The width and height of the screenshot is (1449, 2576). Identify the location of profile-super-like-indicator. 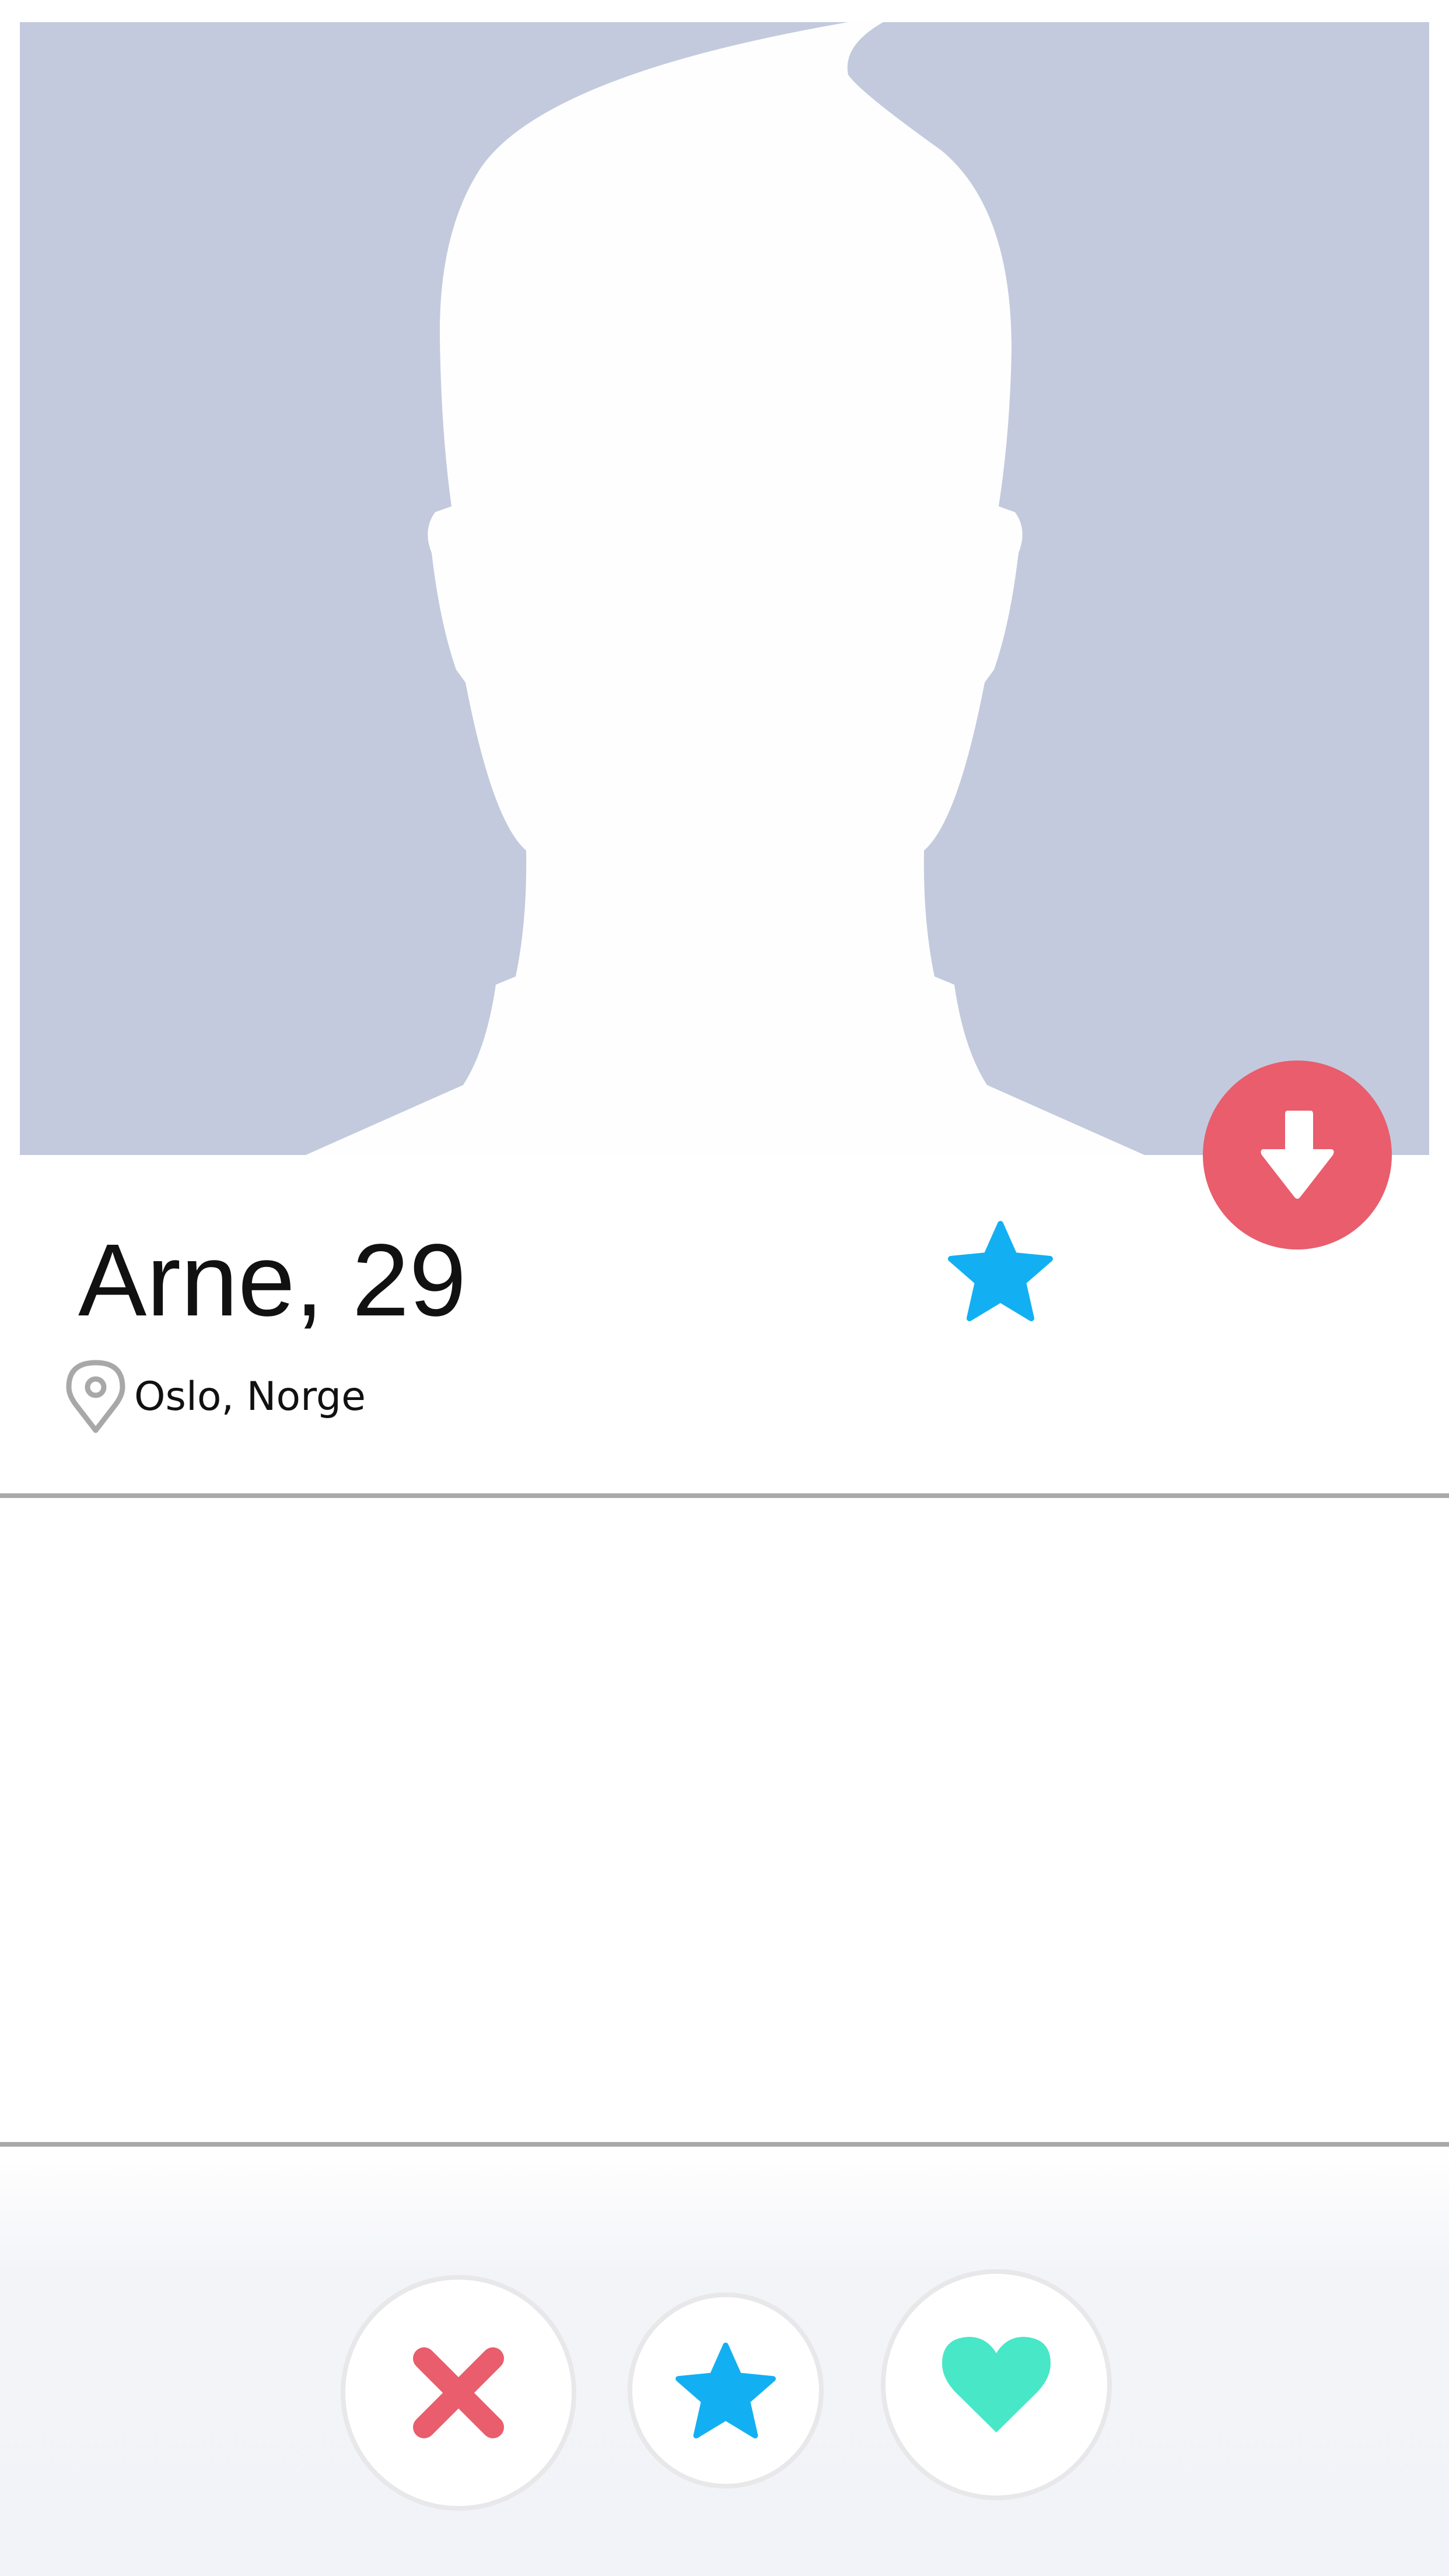
(1000, 1271).